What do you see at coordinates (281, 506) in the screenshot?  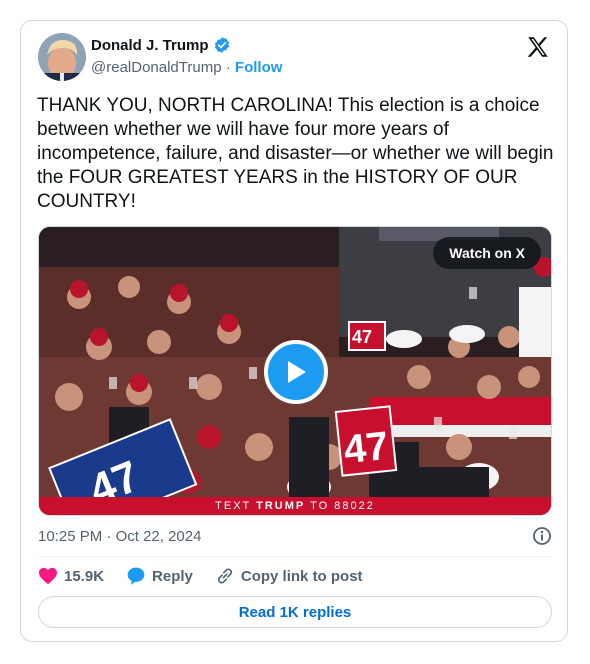 I see `banner-keyword: TRUMP` at bounding box center [281, 506].